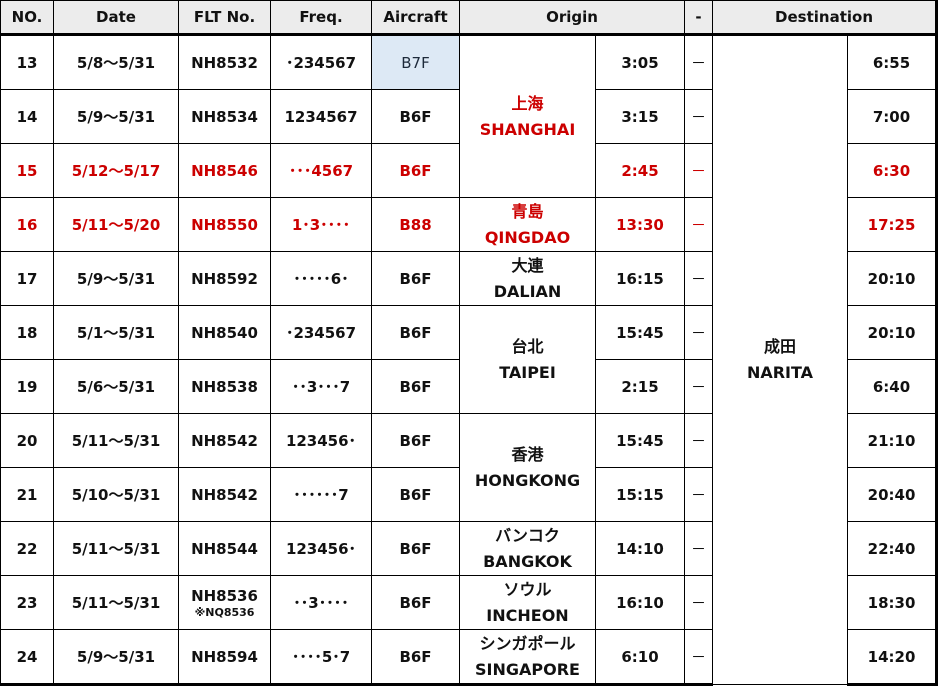 This screenshot has height=693, width=938. Describe the element at coordinates (640, 224) in the screenshot. I see `row-departure-time: 13:30` at that location.